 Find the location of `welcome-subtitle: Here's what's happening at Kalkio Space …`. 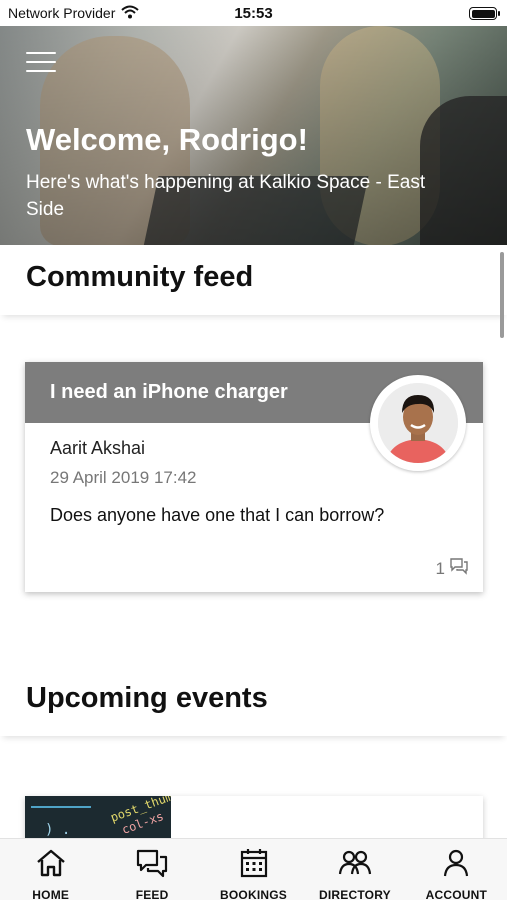

welcome-subtitle: Here's what's happening at Kalkio Space … is located at coordinates (226, 196).